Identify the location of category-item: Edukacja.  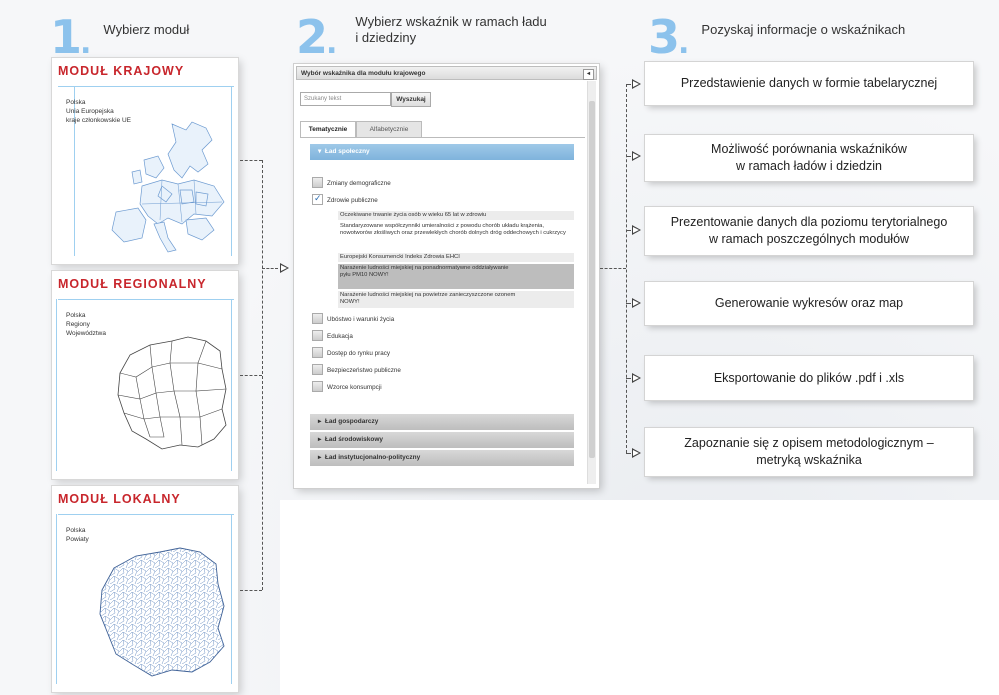
(332, 336).